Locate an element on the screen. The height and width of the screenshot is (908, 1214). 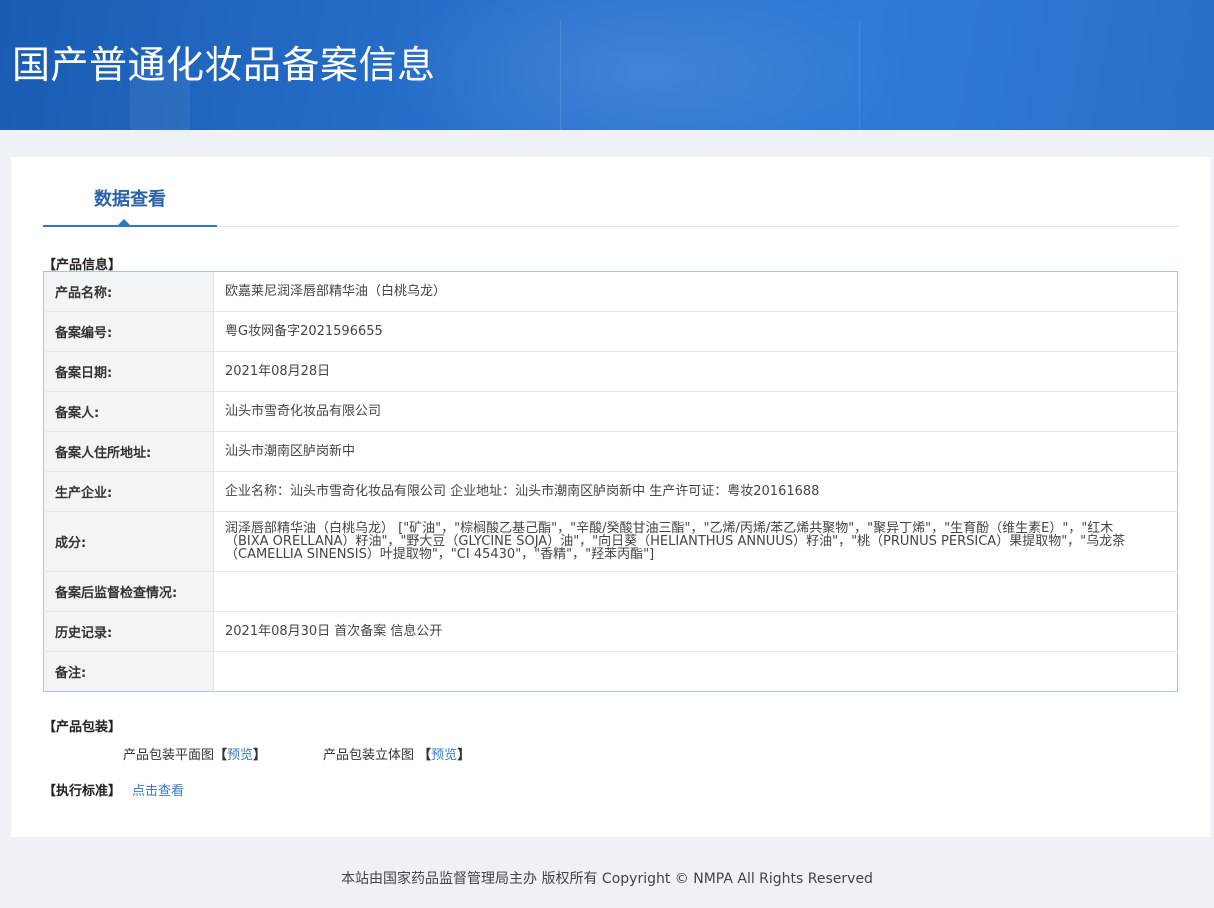
row-key: 历史记录: is located at coordinates (128, 631).